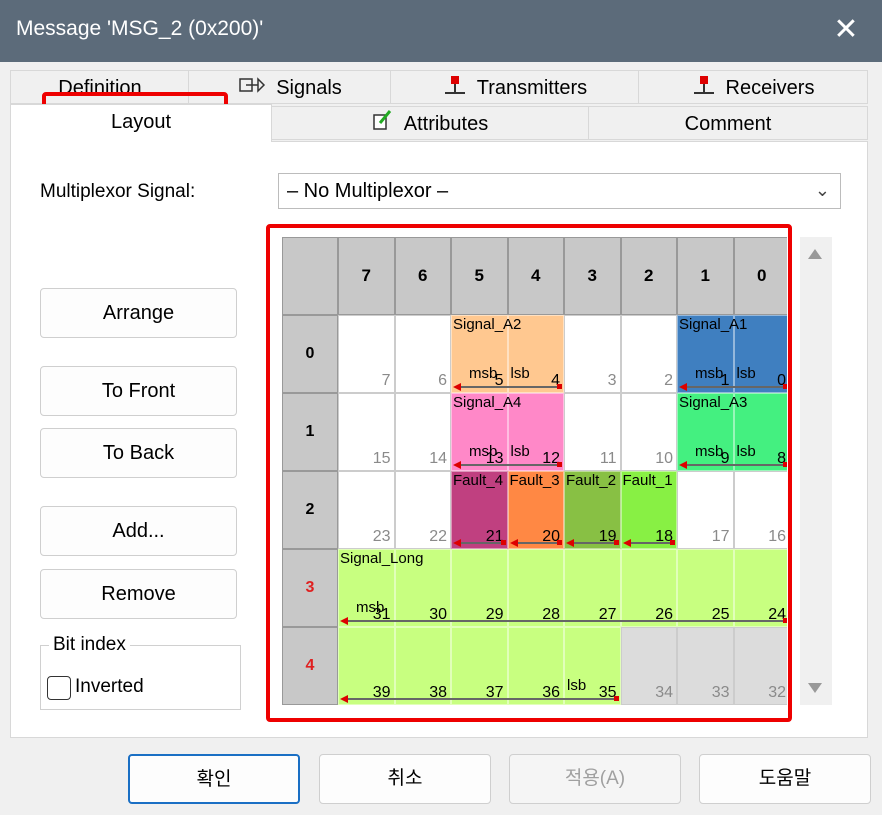 Image resolution: width=882 pixels, height=815 pixels. I want to click on inverted-checkbox, so click(59, 688).